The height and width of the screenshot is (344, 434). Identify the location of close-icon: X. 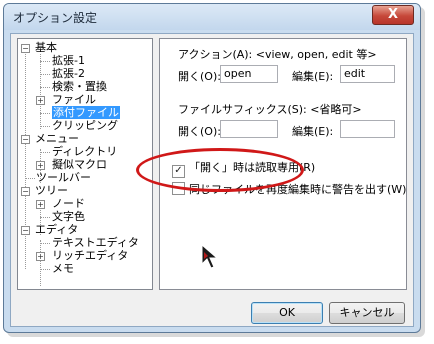
(393, 14).